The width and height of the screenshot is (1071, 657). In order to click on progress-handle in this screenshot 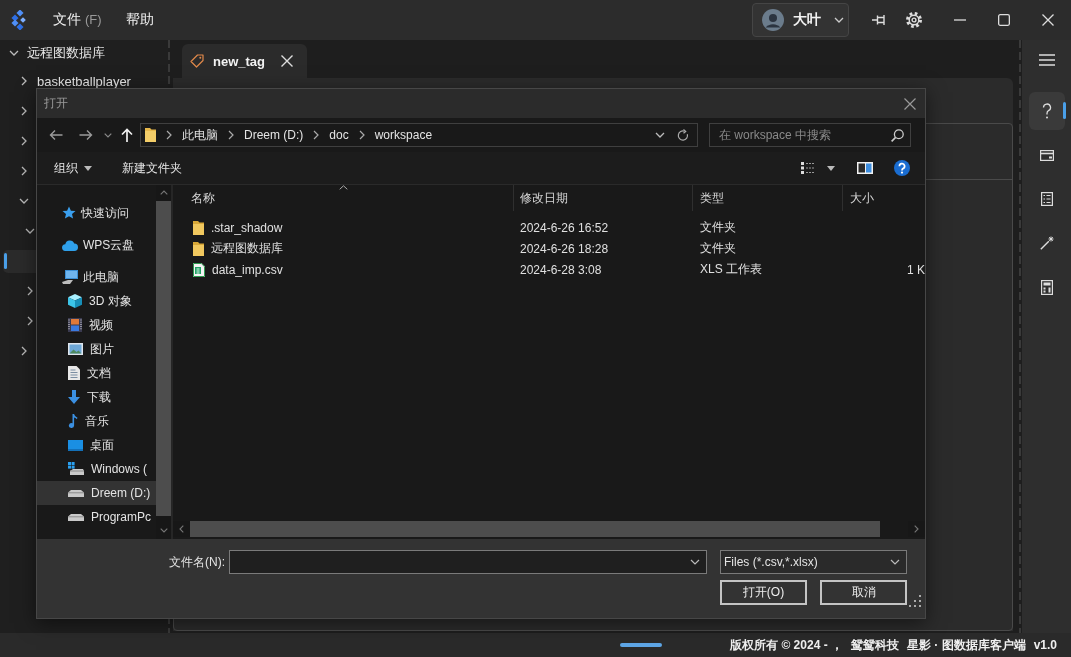, I will do `click(641, 645)`.